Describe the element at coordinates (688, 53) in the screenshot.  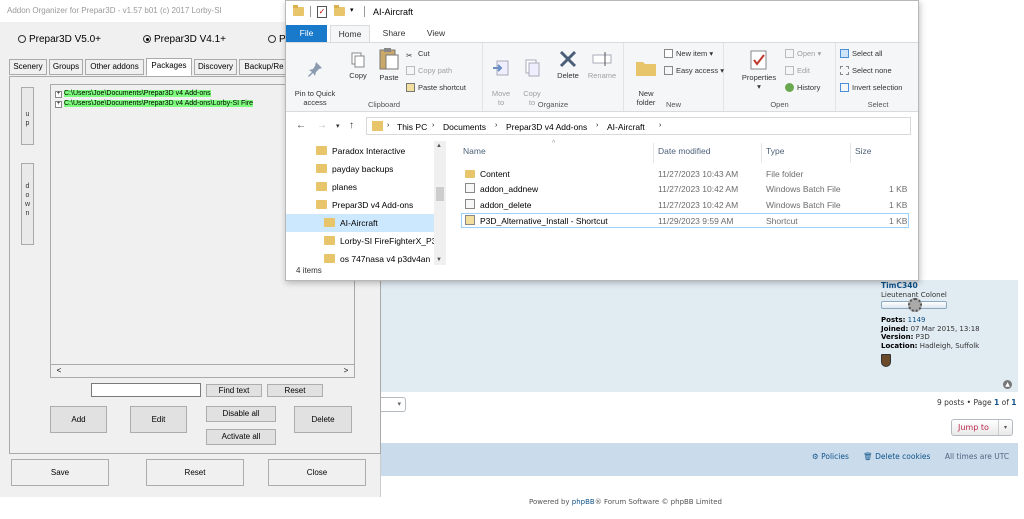
I see `new-item-button: New item ▾` at that location.